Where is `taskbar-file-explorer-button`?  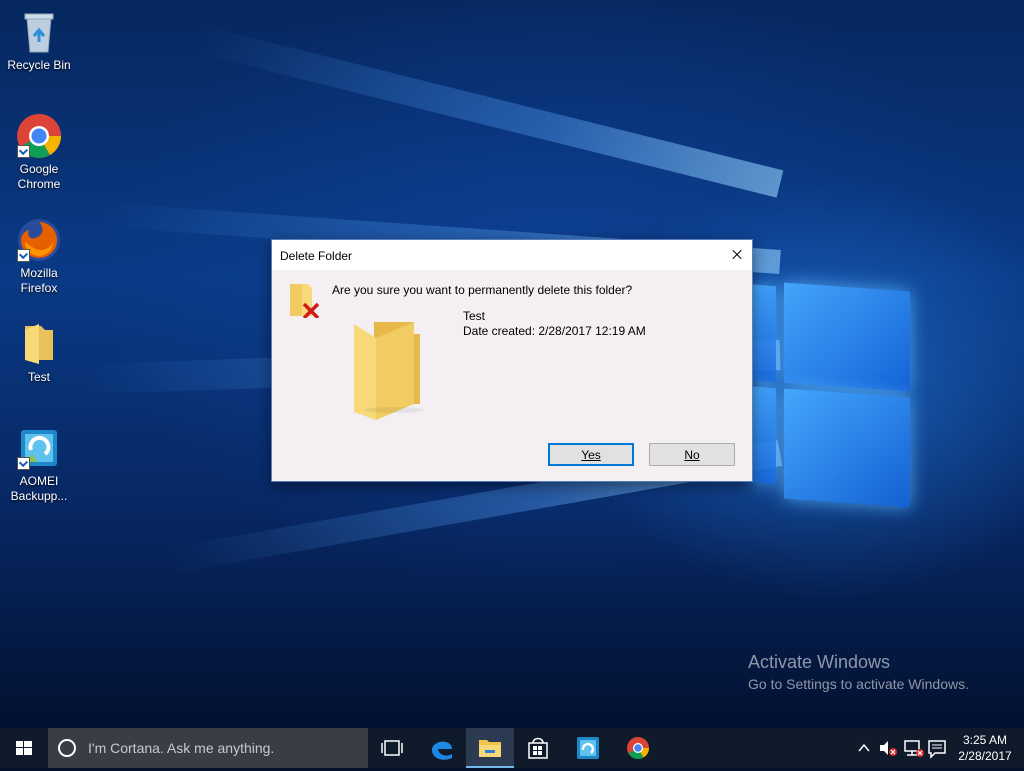 taskbar-file-explorer-button is located at coordinates (490, 748).